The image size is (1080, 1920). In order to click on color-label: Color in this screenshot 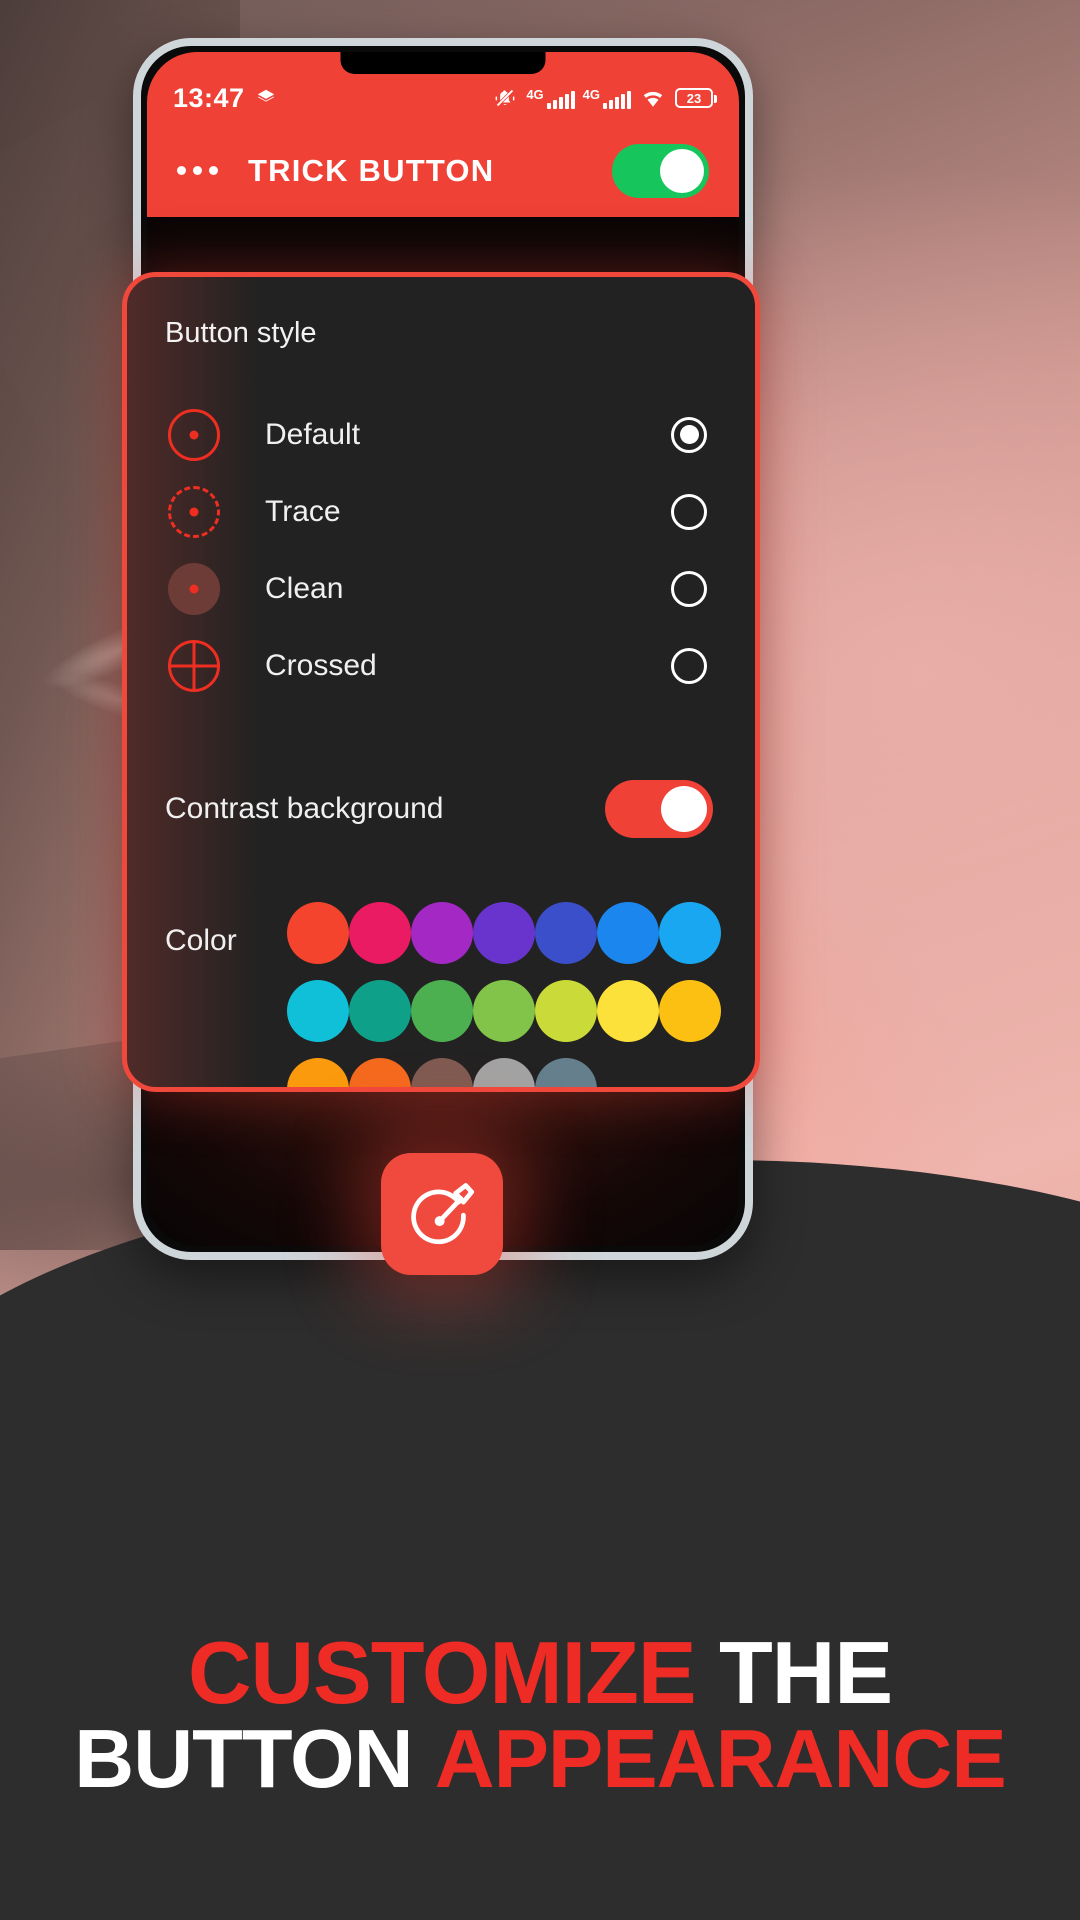, I will do `click(201, 940)`.